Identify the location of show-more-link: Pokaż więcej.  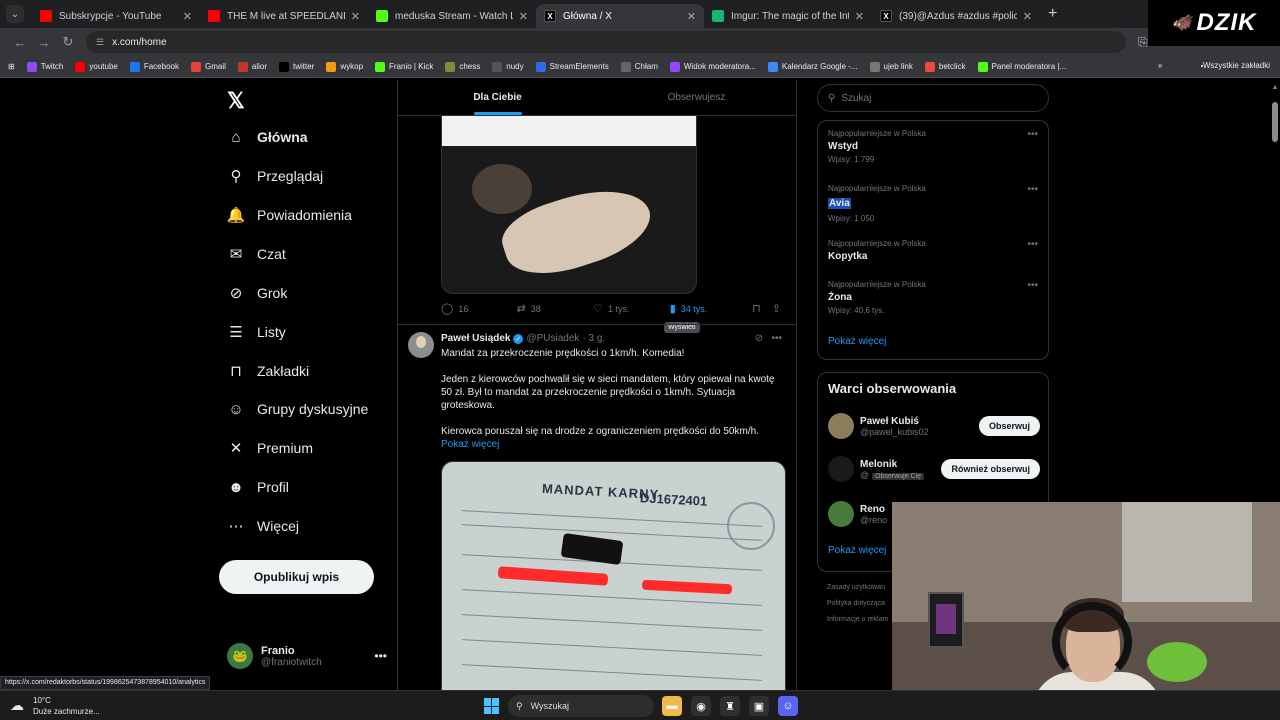
(470, 444).